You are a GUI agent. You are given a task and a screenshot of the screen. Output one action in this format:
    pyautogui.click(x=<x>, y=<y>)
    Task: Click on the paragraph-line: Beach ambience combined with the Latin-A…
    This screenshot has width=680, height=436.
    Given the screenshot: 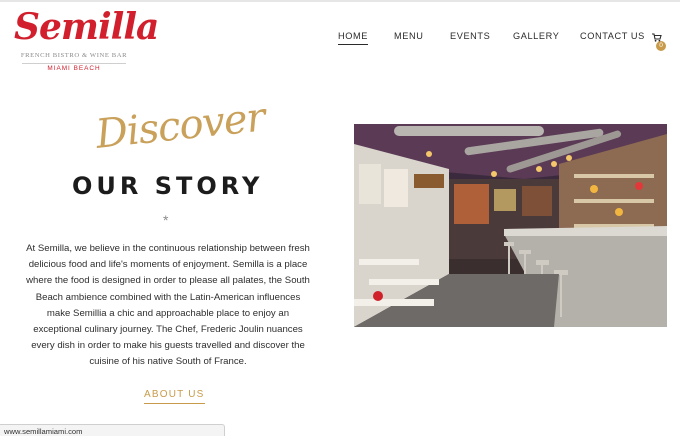 What is the action you would take?
    pyautogui.click(x=168, y=297)
    